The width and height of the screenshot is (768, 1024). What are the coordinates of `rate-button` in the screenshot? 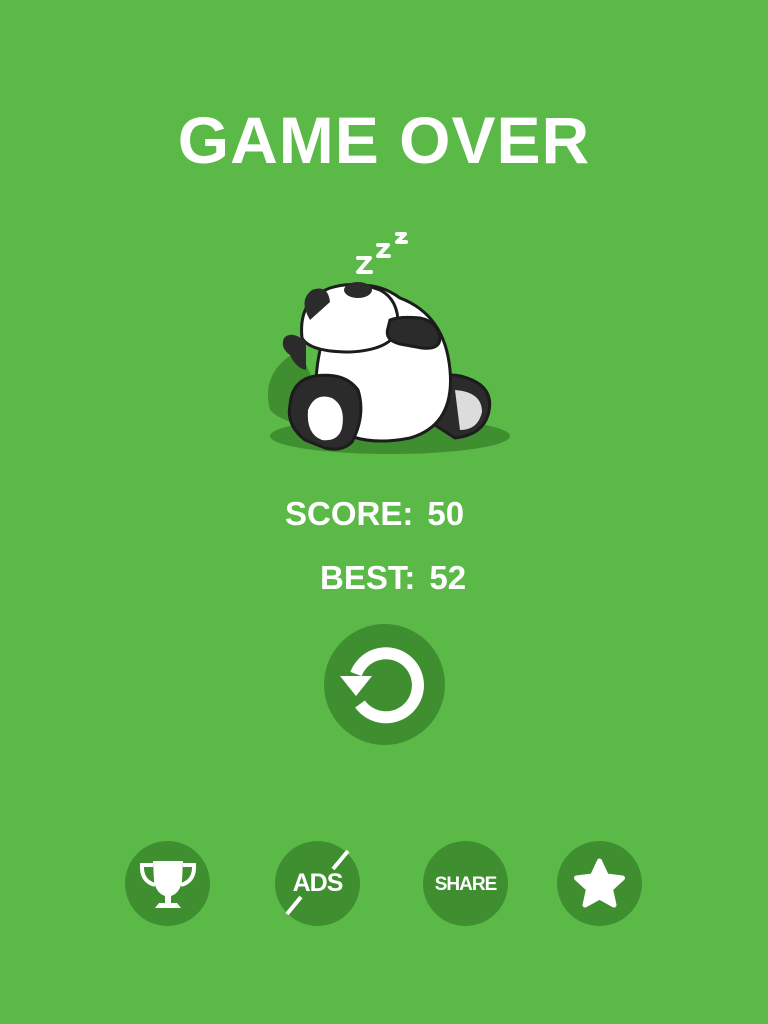 It's located at (599, 883).